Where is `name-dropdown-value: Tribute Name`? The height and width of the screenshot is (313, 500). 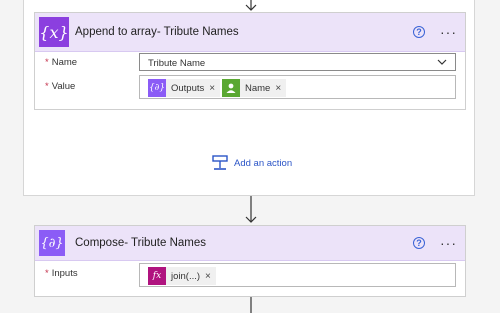
name-dropdown-value: Tribute Name is located at coordinates (177, 63).